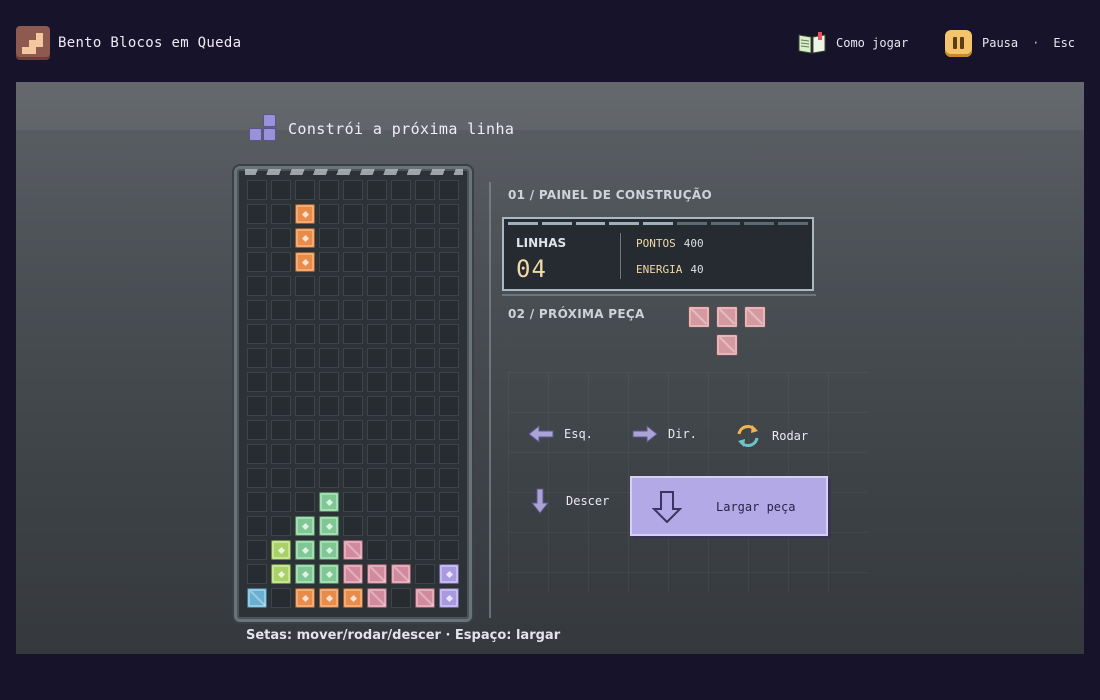  What do you see at coordinates (490, 400) in the screenshot?
I see `vertical-divider` at bounding box center [490, 400].